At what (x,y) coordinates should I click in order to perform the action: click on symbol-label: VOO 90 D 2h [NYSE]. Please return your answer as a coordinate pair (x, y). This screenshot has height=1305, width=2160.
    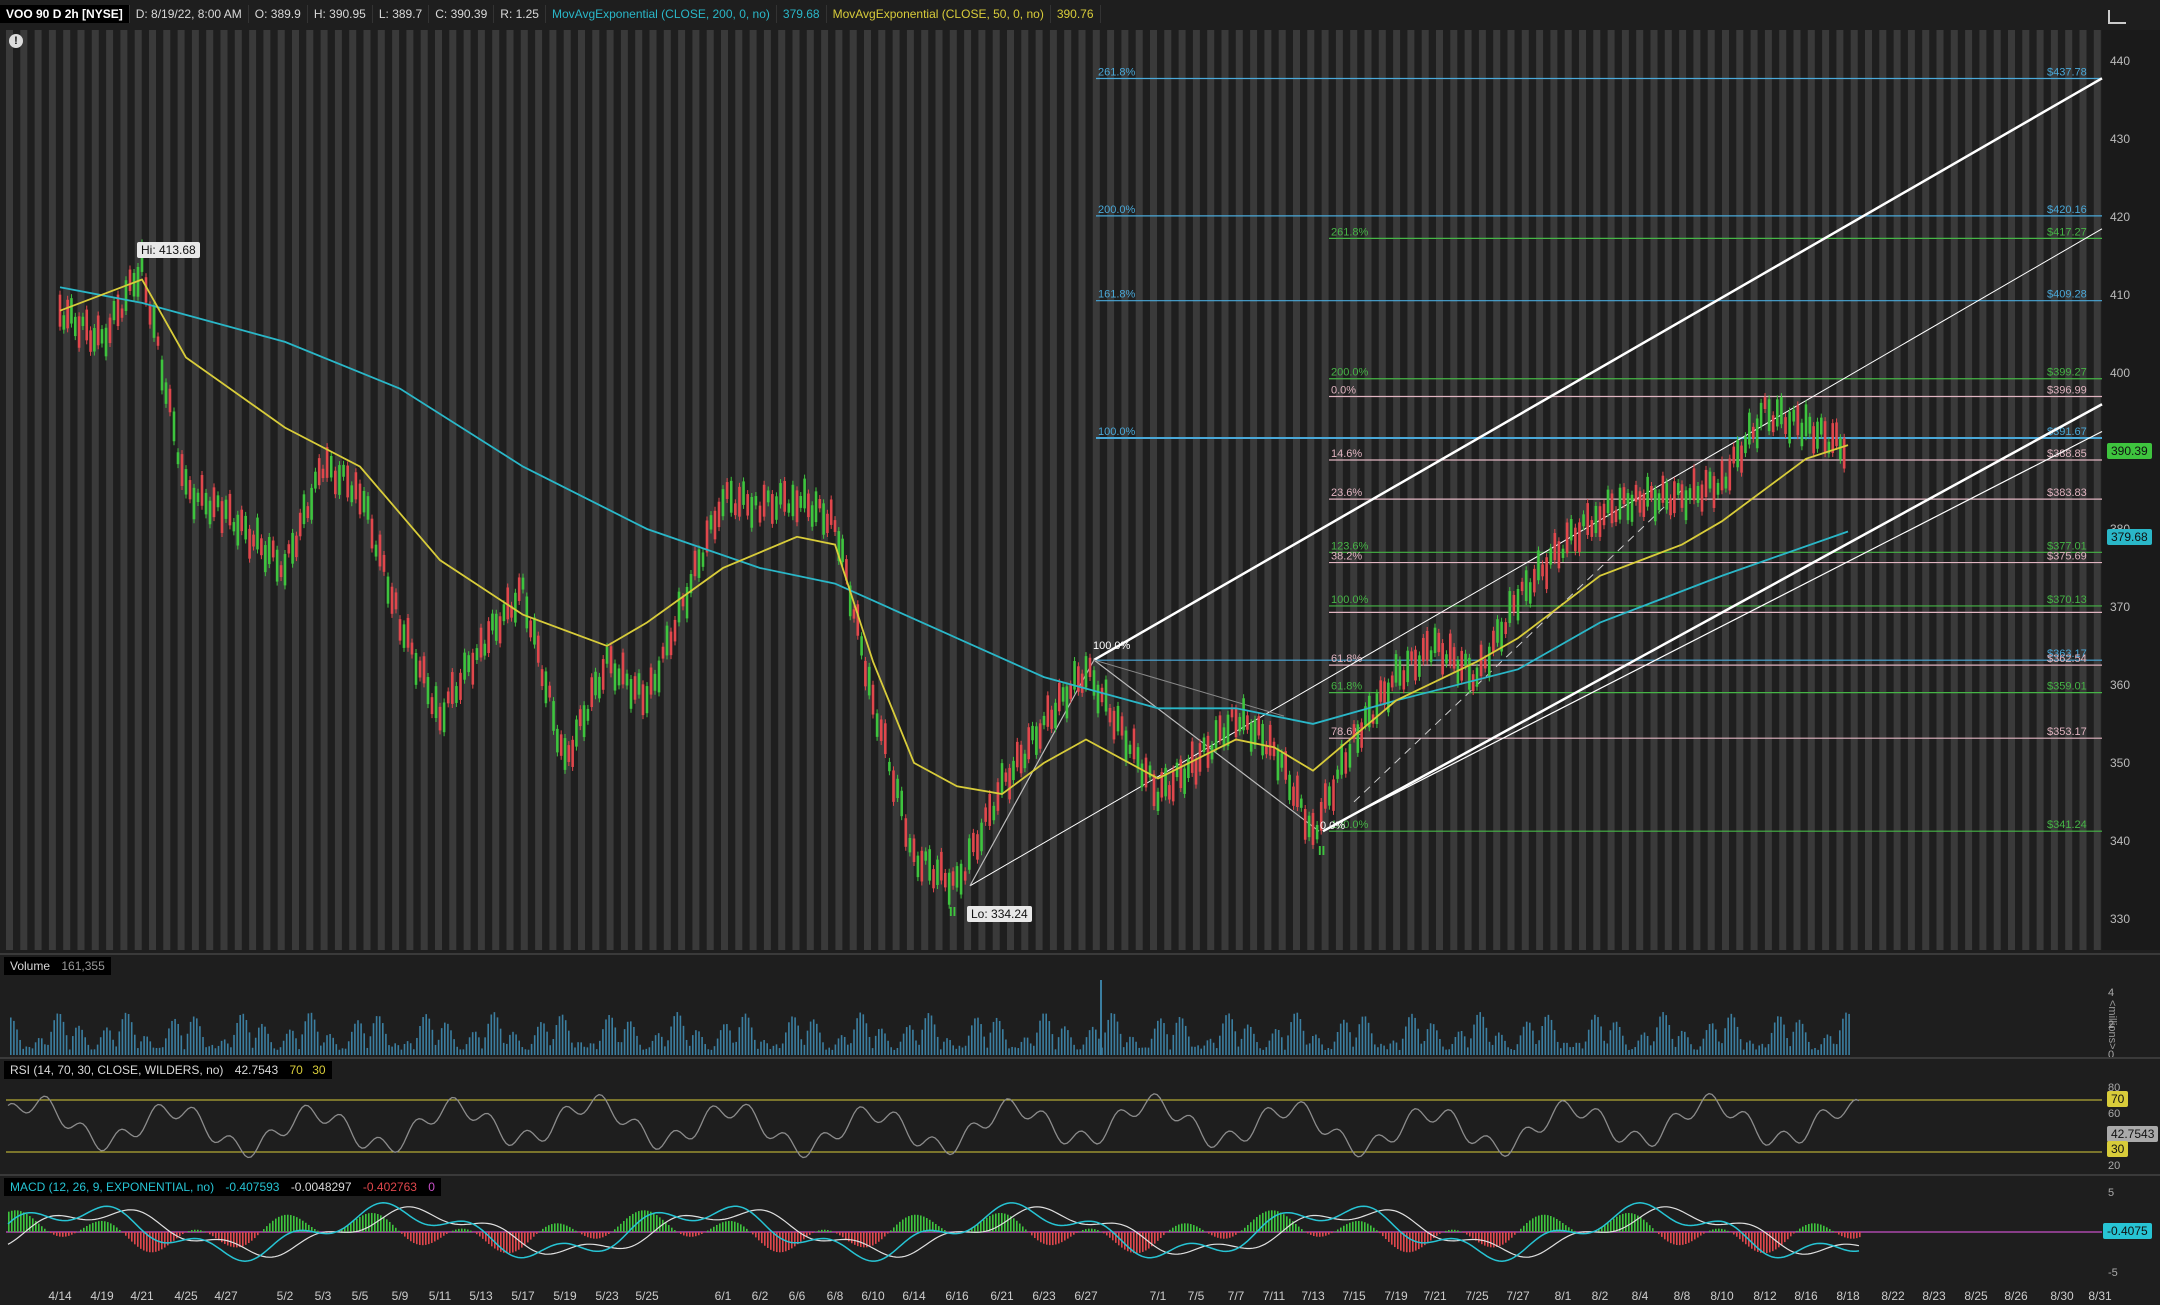
    Looking at the image, I should click on (65, 14).